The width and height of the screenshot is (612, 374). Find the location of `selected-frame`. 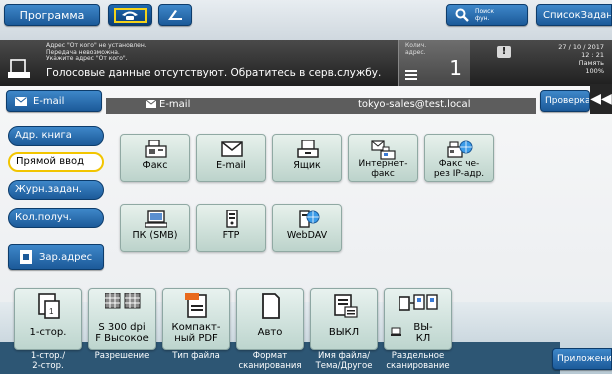

selected-frame is located at coordinates (130, 15).